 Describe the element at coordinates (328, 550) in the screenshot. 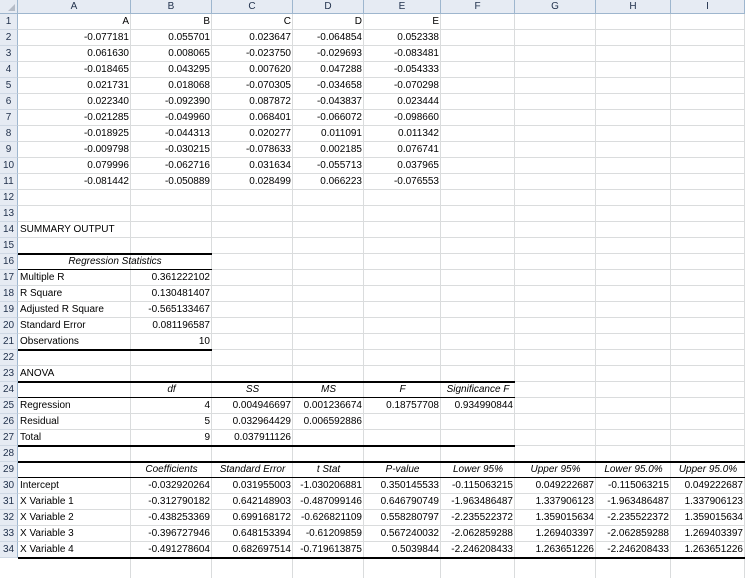

I see `coefficient-value: -0.719613875` at that location.